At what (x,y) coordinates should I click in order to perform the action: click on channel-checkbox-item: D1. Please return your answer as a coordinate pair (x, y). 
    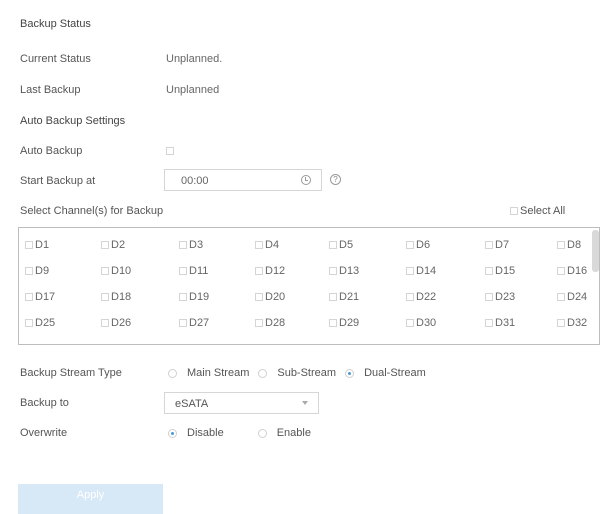
    Looking at the image, I should click on (37, 245).